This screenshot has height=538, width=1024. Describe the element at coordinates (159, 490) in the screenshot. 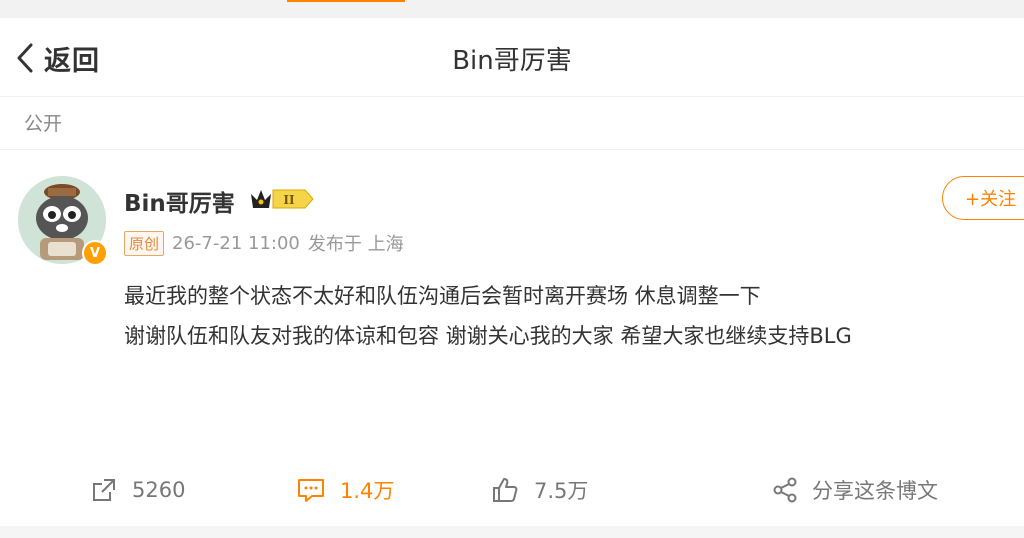

I see `repost-count: 5260` at that location.